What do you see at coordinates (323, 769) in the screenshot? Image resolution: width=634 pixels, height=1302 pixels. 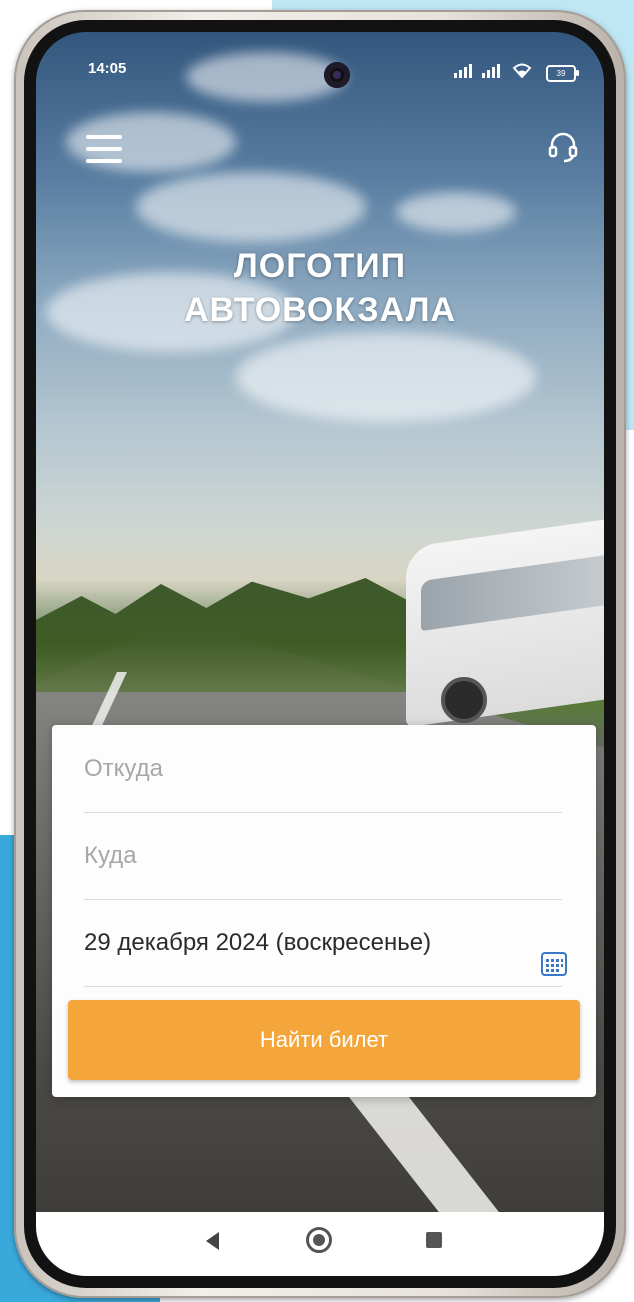 I see `from-field: Откуда` at bounding box center [323, 769].